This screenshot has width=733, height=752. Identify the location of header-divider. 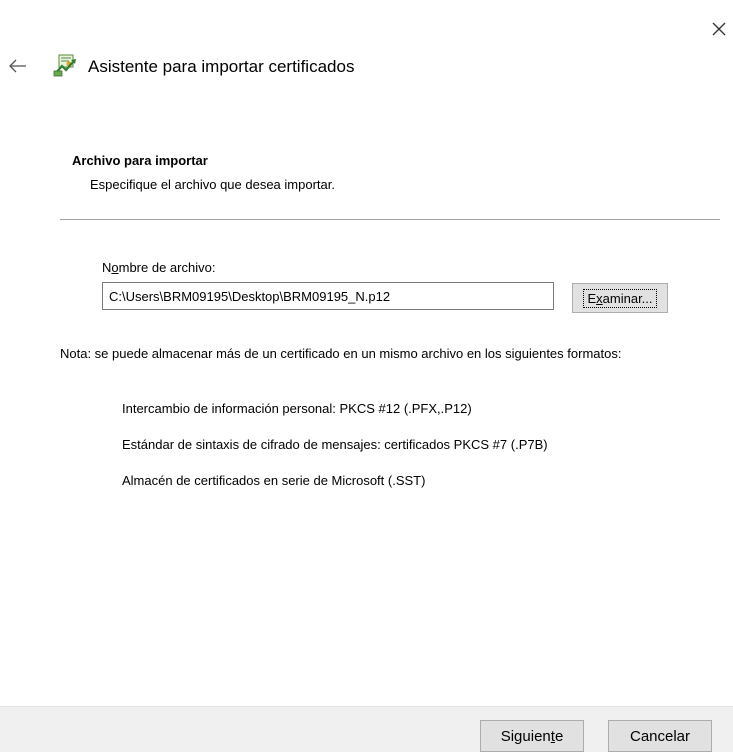
(390, 219).